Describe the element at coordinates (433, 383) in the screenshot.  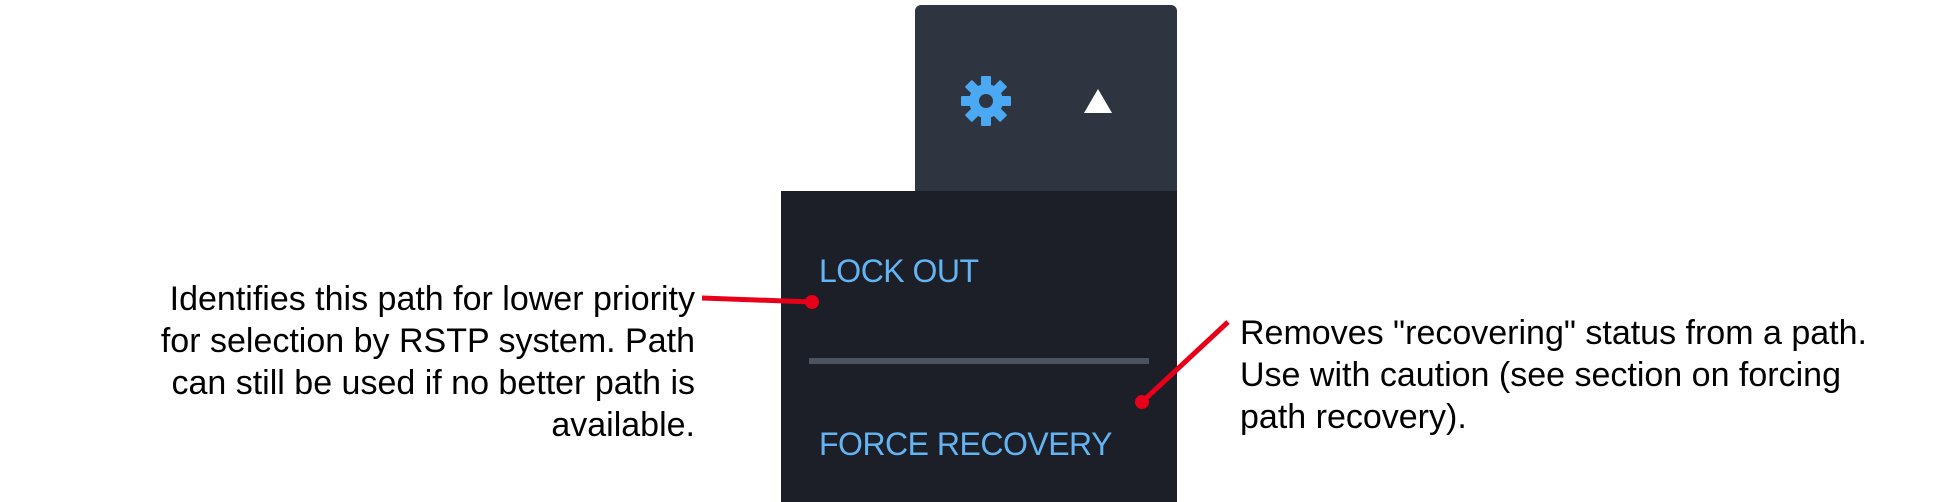
I see `annotation-line: can still be used if no better path is` at that location.